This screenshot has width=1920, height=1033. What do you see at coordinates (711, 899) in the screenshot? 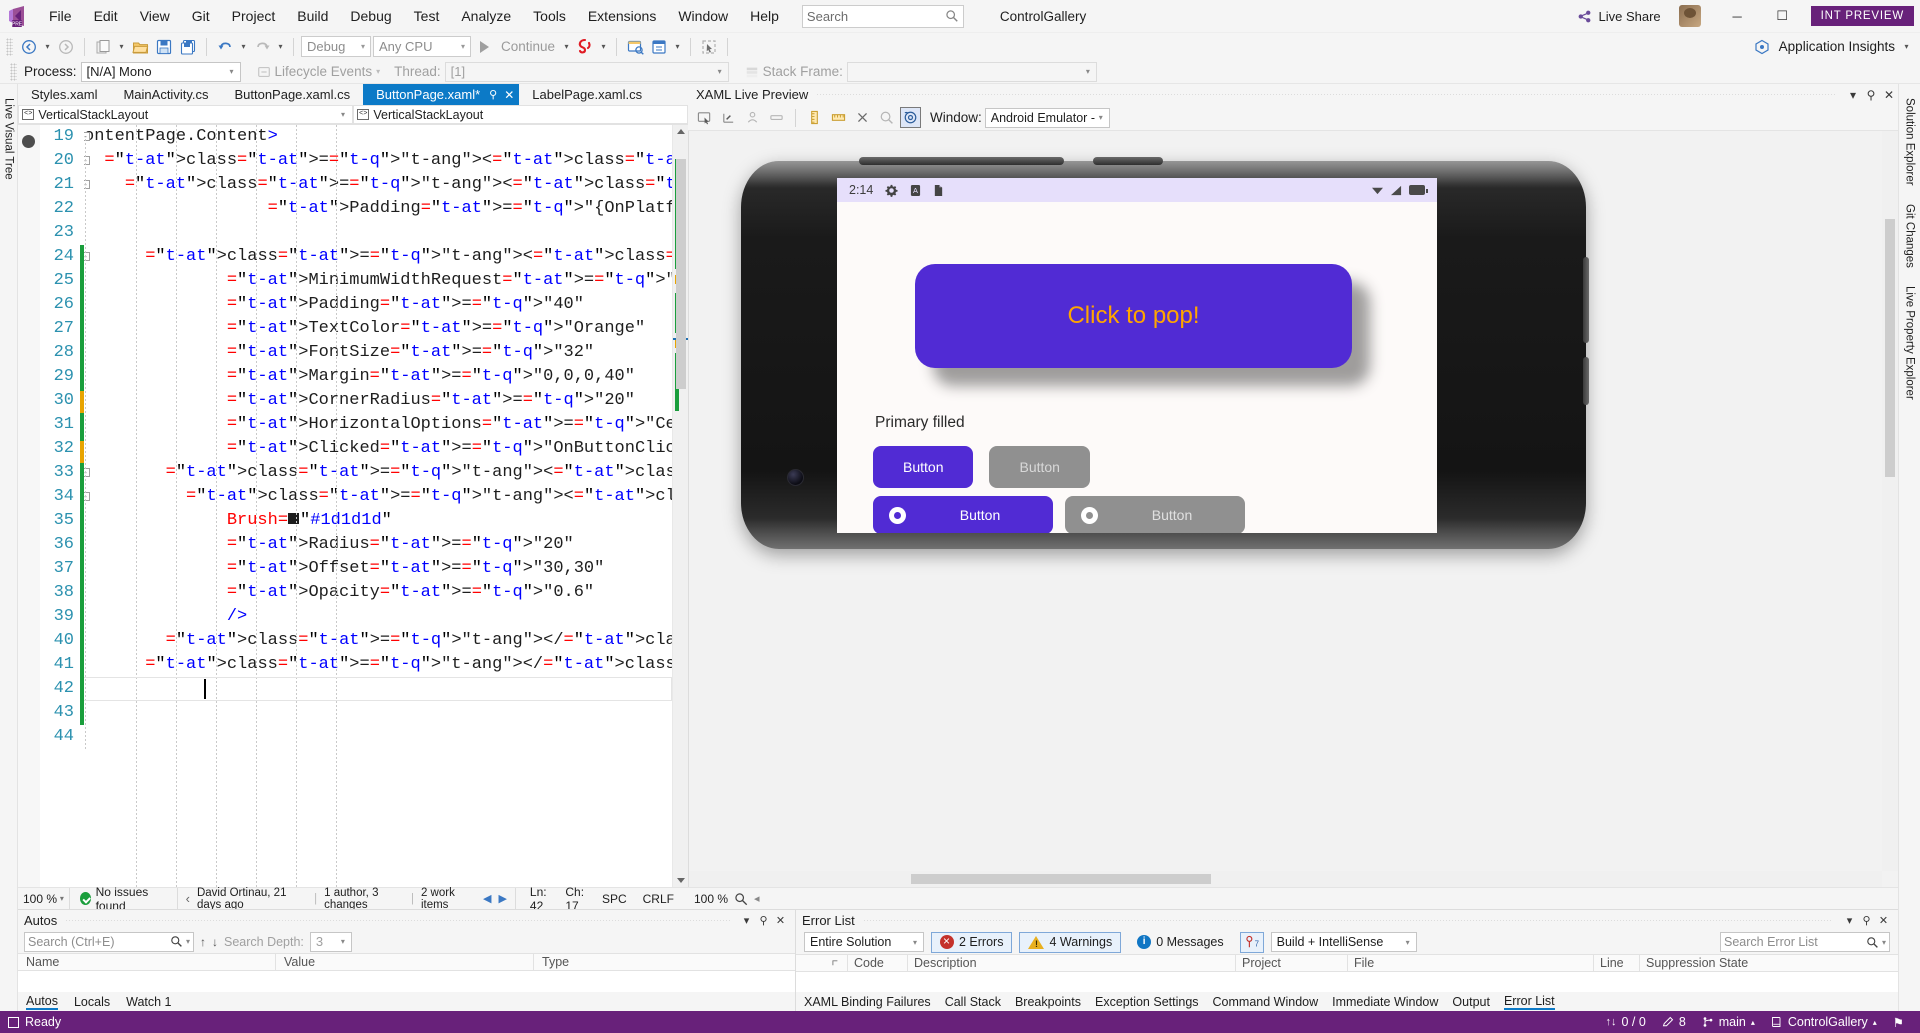
I see `preview-zoom-value: 100 %` at bounding box center [711, 899].